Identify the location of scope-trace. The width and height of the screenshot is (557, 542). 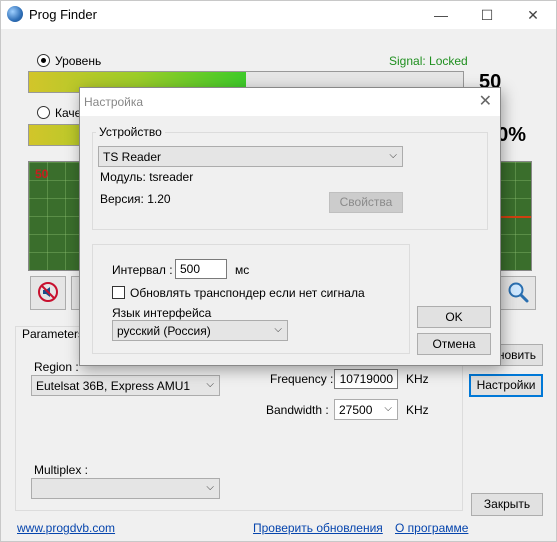
(515, 217).